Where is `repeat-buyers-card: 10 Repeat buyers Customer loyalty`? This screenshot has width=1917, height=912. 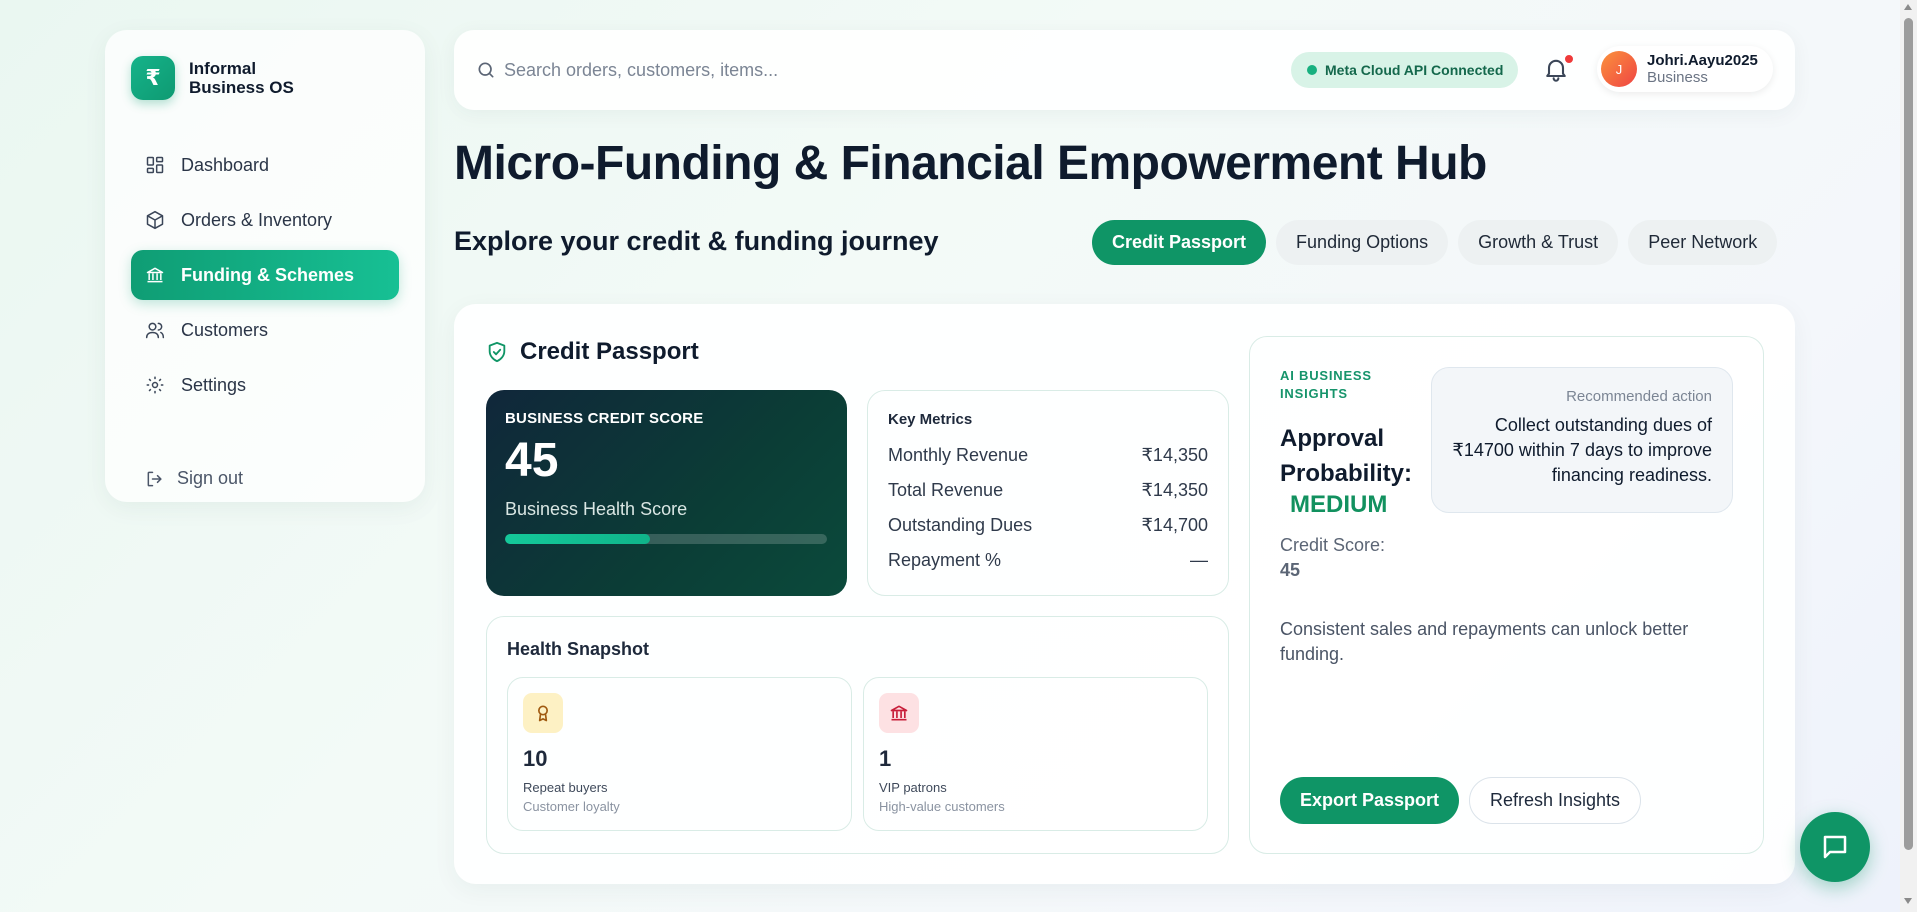 repeat-buyers-card: 10 Repeat buyers Customer loyalty is located at coordinates (679, 754).